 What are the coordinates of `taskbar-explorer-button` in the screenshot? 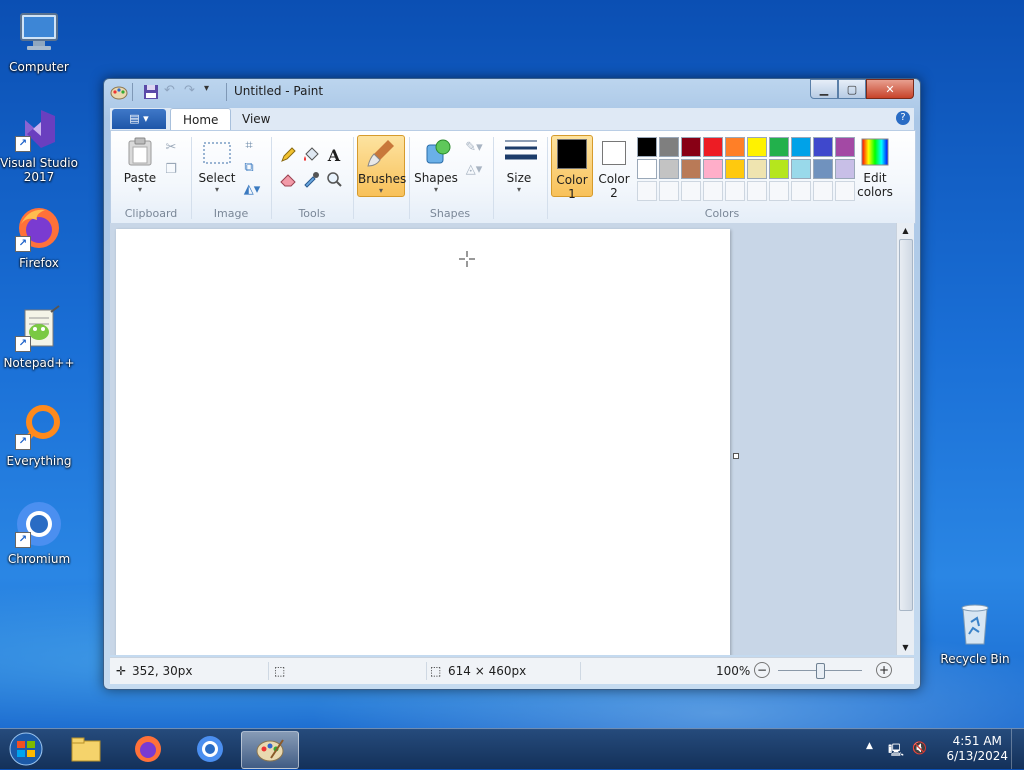 It's located at (86, 749).